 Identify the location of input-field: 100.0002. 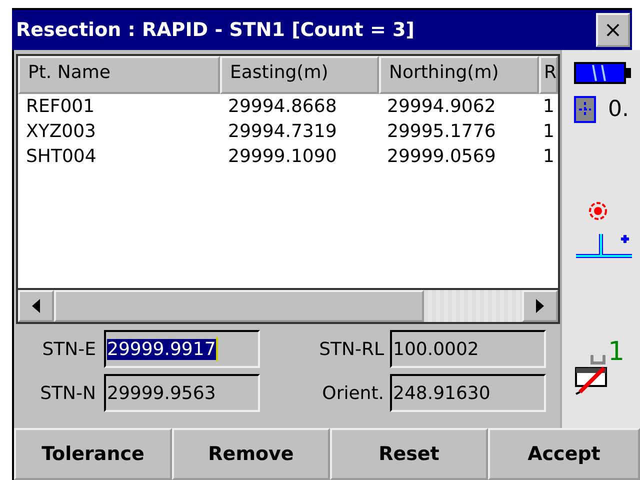
(468, 349).